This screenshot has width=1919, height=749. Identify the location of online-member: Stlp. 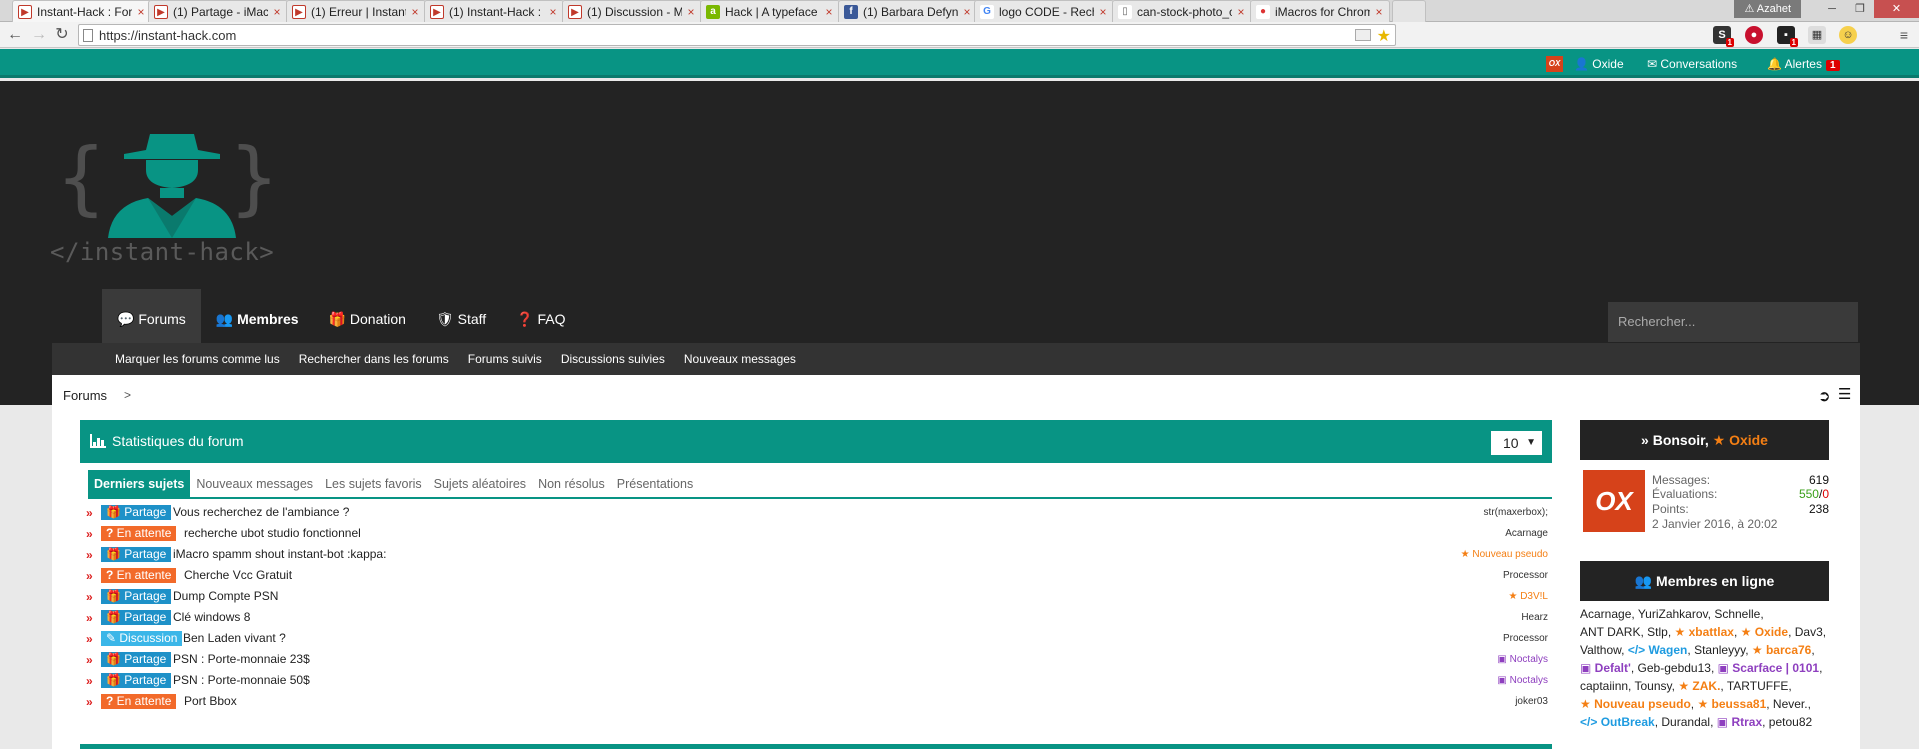
(1657, 632).